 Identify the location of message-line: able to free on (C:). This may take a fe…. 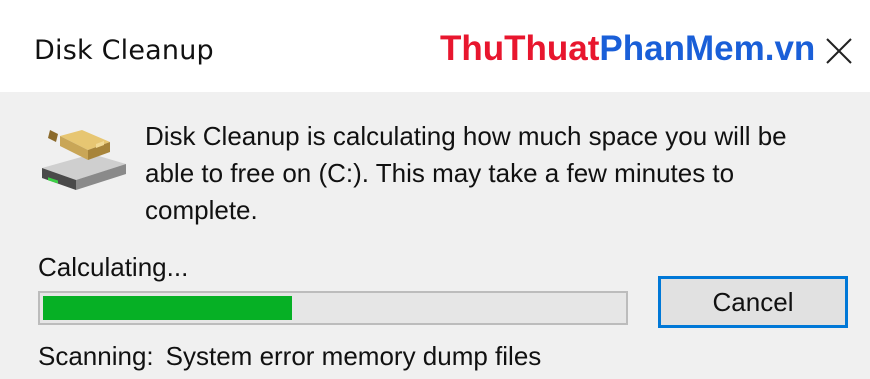
(440, 173).